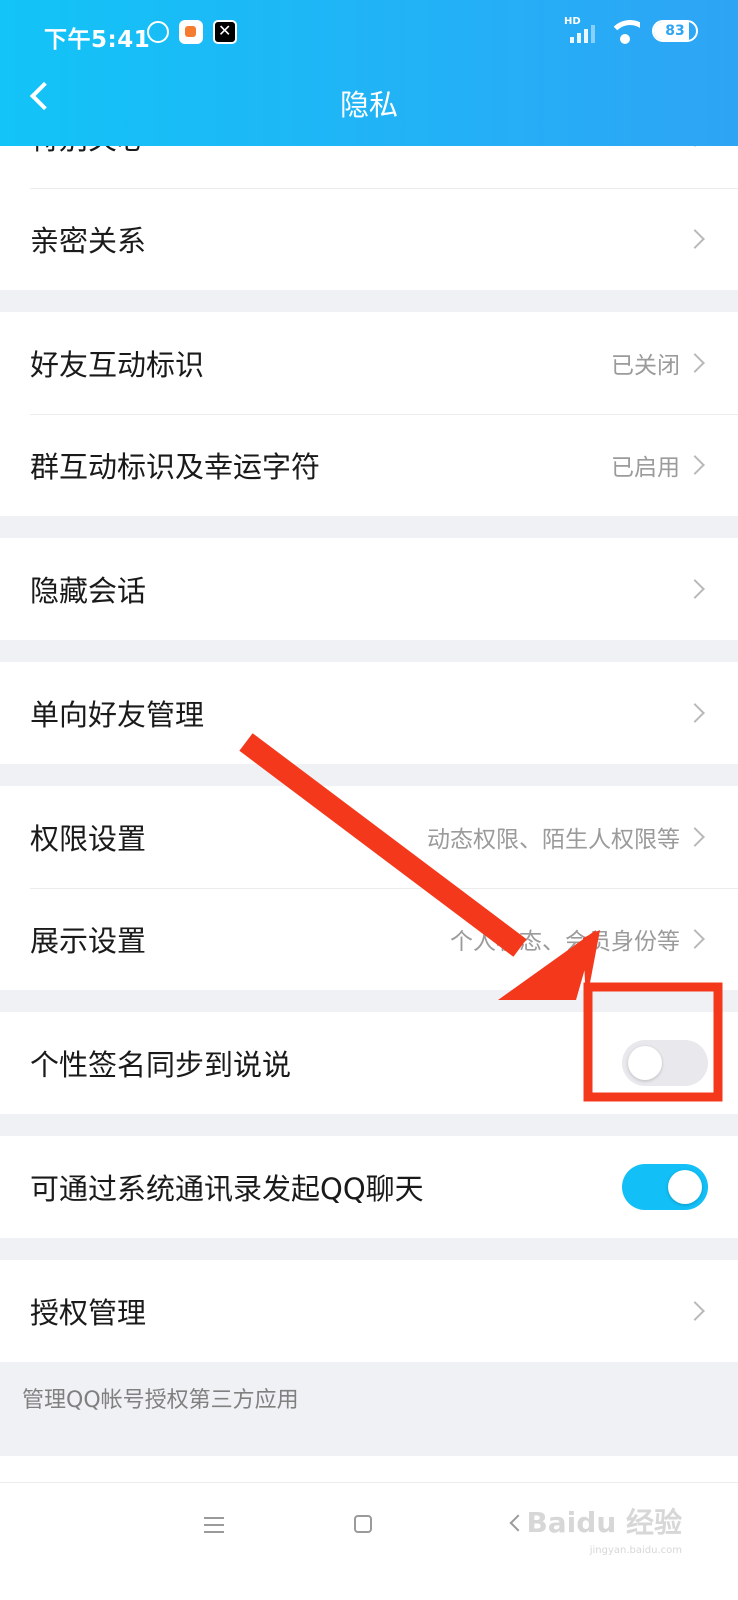 This screenshot has height=1600, width=738. I want to click on alarm-icon, so click(158, 32).